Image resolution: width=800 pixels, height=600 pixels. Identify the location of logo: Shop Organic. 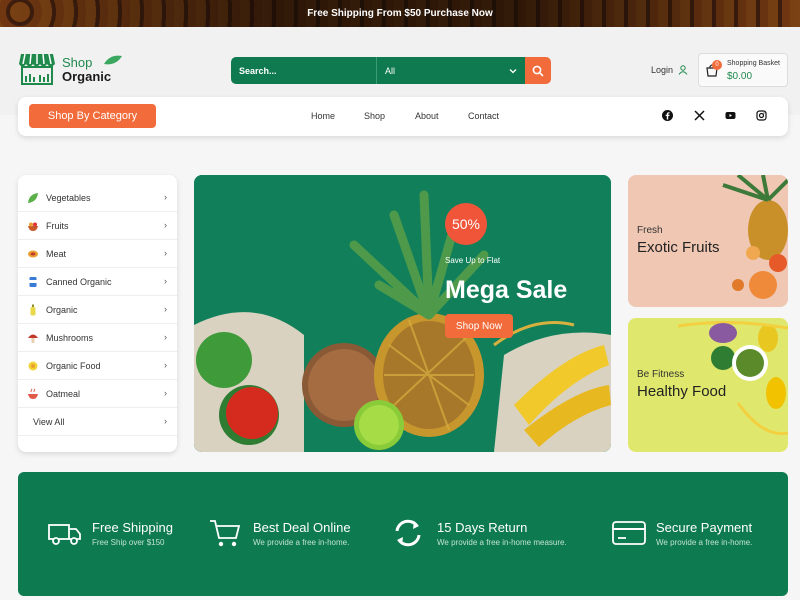
(73, 70).